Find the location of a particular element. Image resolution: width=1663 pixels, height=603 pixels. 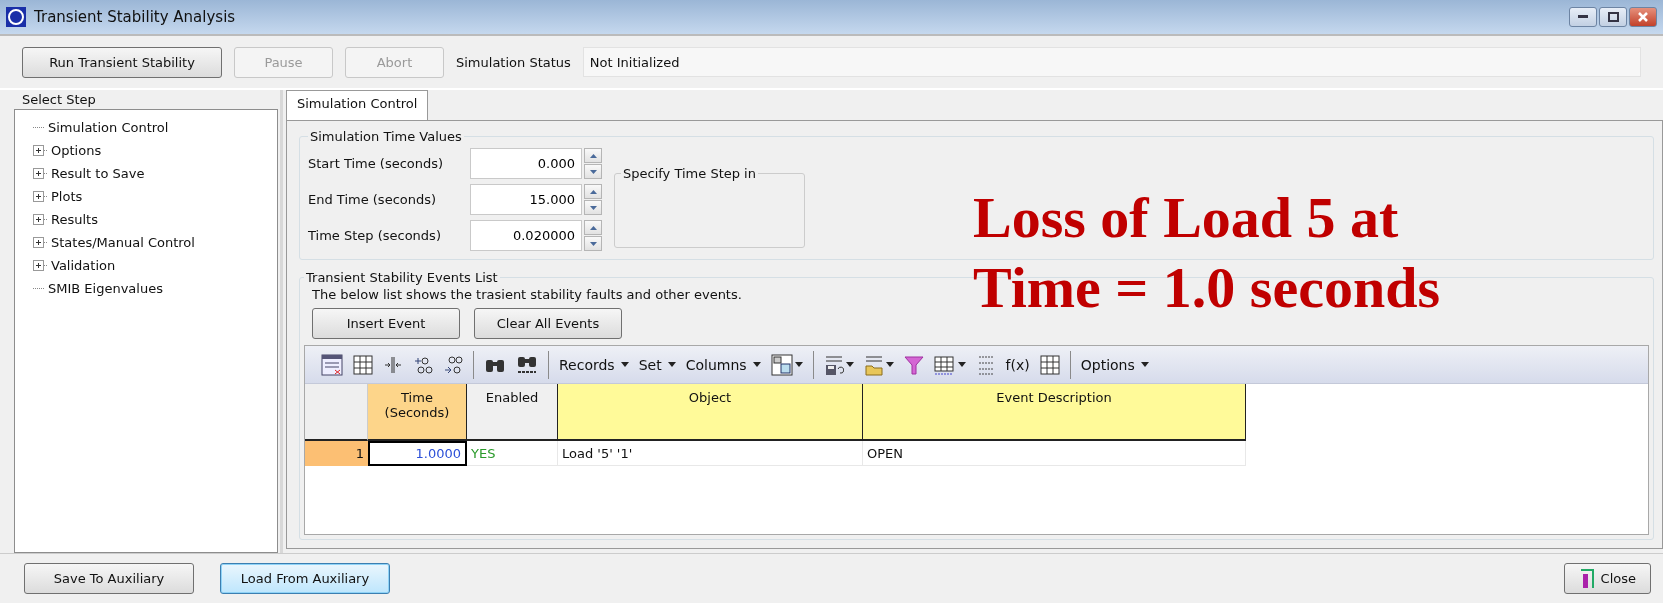

footer-button: Load From Auxiliary is located at coordinates (305, 578).